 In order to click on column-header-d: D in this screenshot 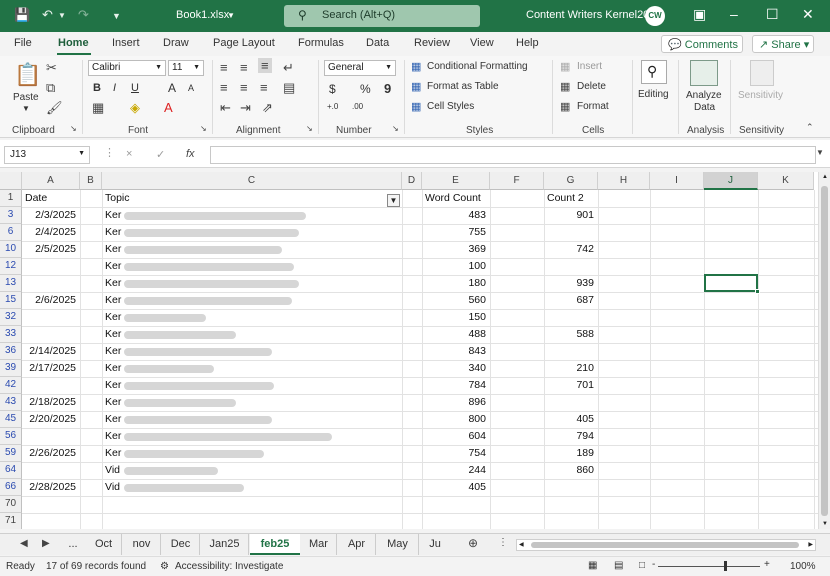, I will do `click(412, 181)`.